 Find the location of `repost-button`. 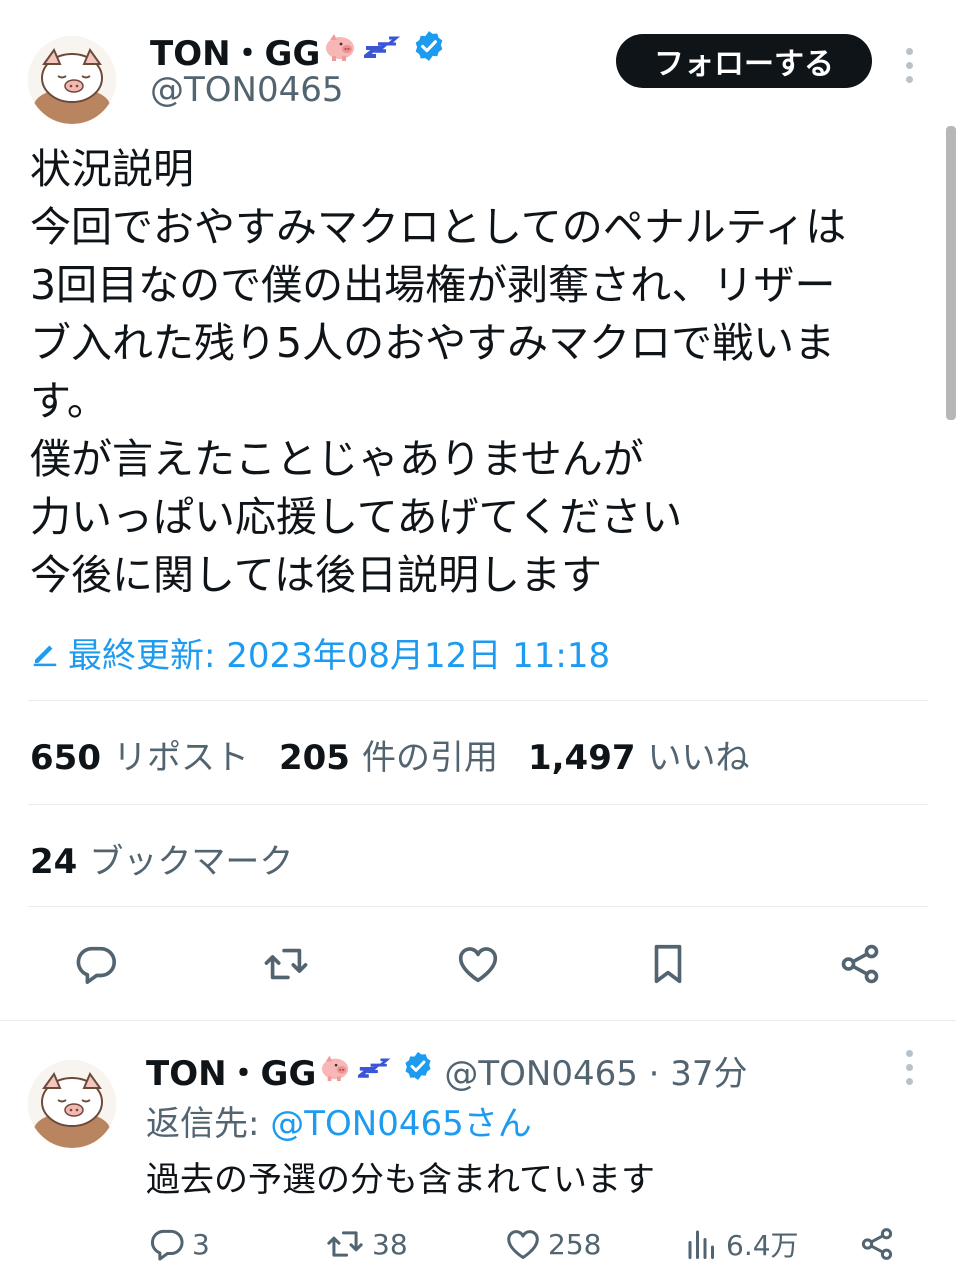

repost-button is located at coordinates (286, 964).